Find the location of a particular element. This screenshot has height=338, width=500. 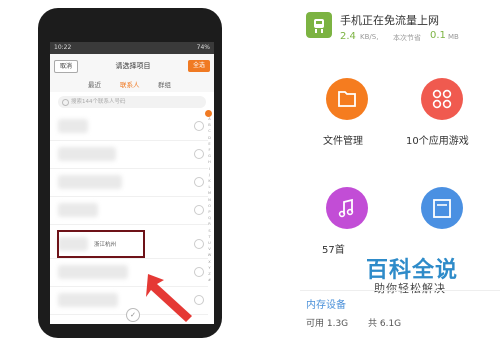

page-title: 请选择项目 is located at coordinates (133, 66).